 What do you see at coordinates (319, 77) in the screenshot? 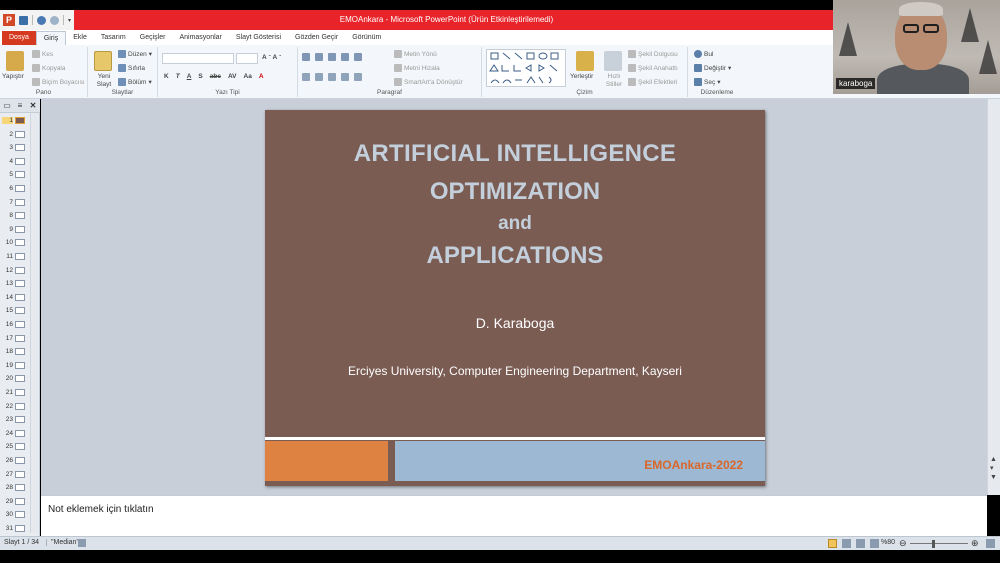
I see `align-center-icon` at bounding box center [319, 77].